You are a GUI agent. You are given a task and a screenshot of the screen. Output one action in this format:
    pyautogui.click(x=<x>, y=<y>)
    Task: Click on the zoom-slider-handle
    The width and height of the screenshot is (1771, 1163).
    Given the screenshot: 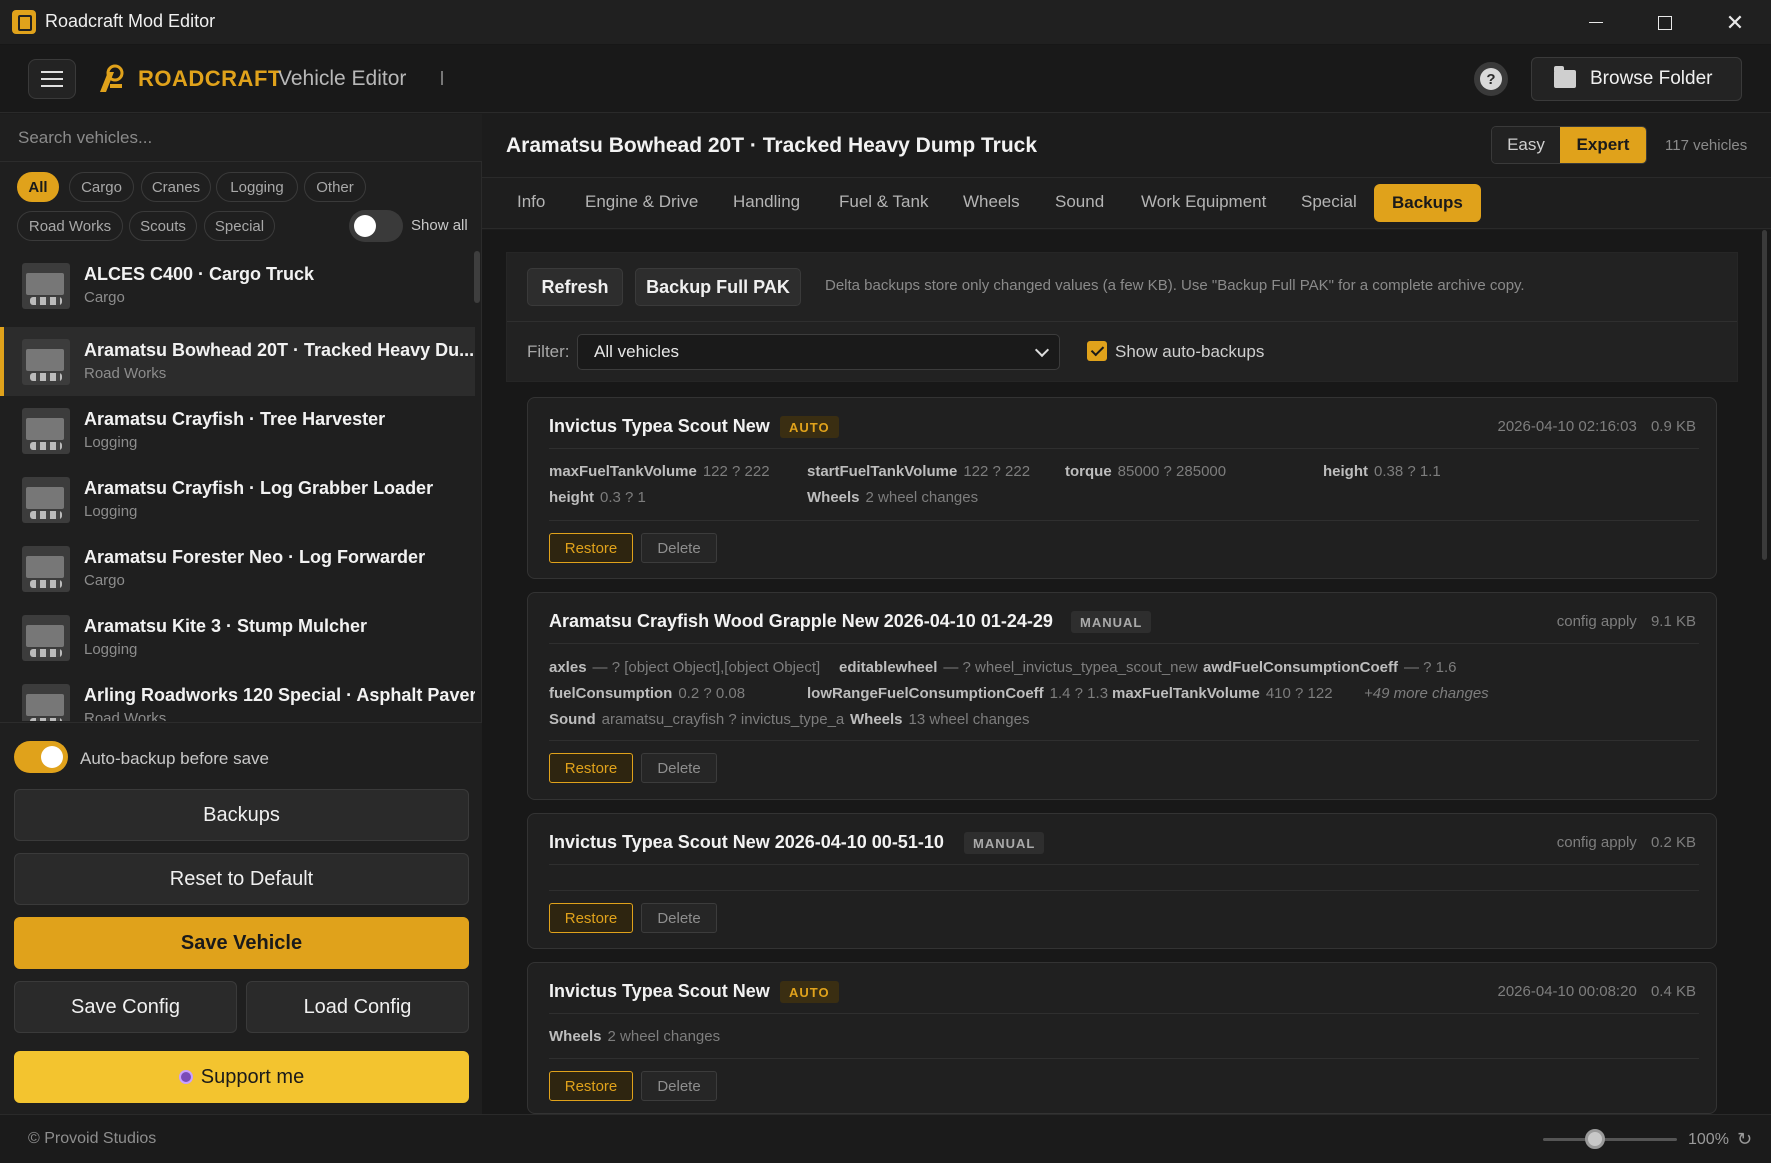 What is the action you would take?
    pyautogui.click(x=1595, y=1139)
    